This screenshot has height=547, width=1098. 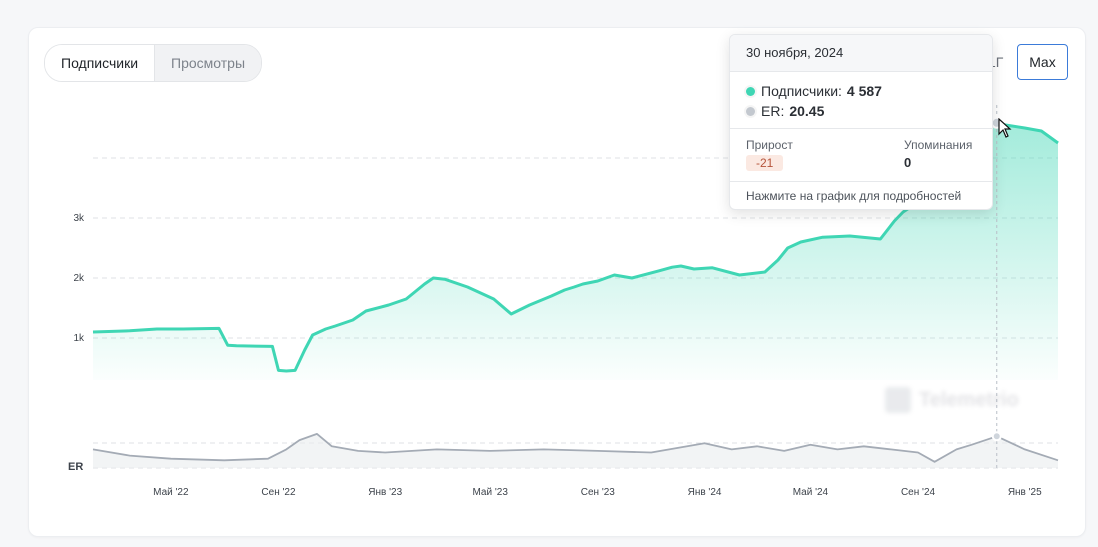 I want to click on tooltip-er-row: ER: 20.45, so click(x=785, y=111).